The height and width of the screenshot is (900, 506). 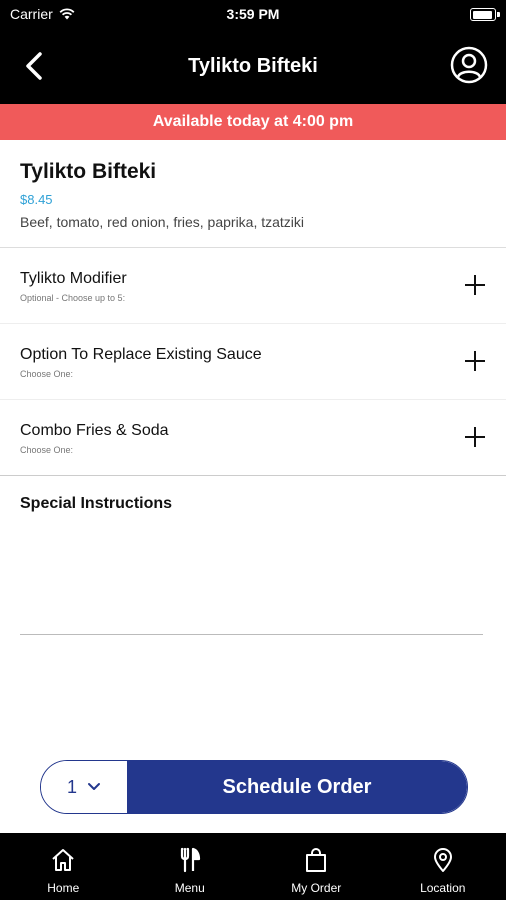 What do you see at coordinates (189, 888) in the screenshot?
I see `tab-label: Menu` at bounding box center [189, 888].